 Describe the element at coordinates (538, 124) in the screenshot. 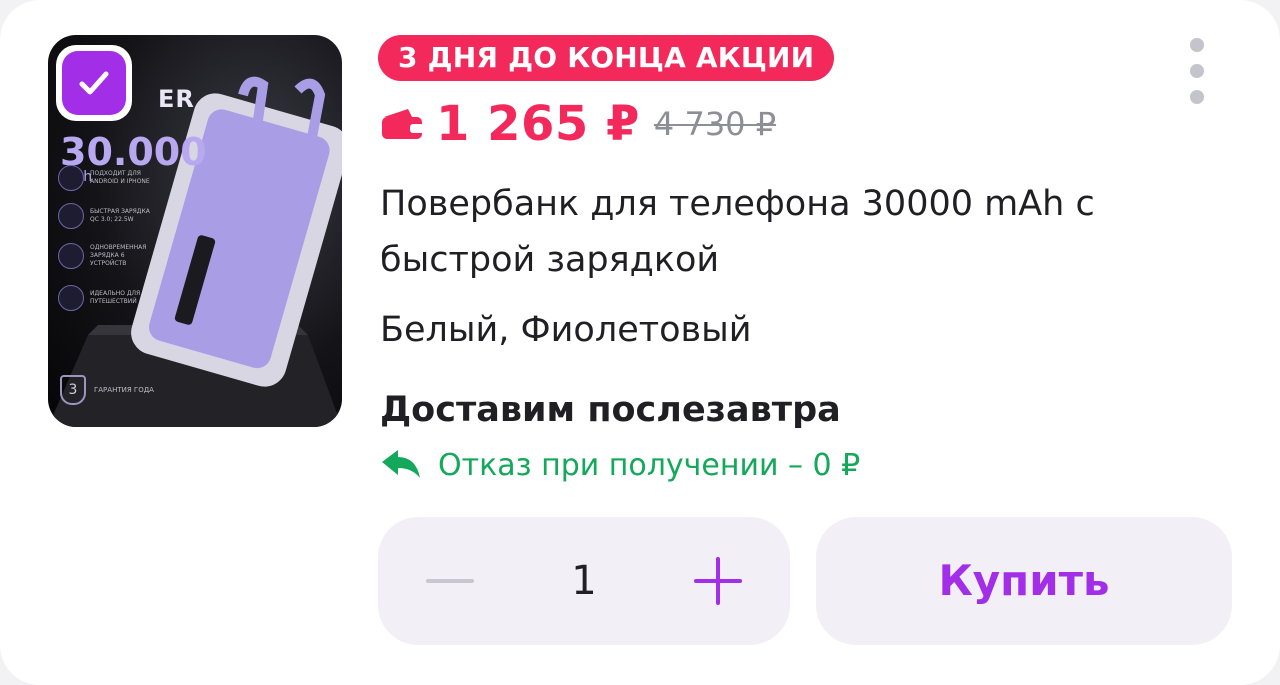

I see `price-current: 1 265 ₽` at that location.